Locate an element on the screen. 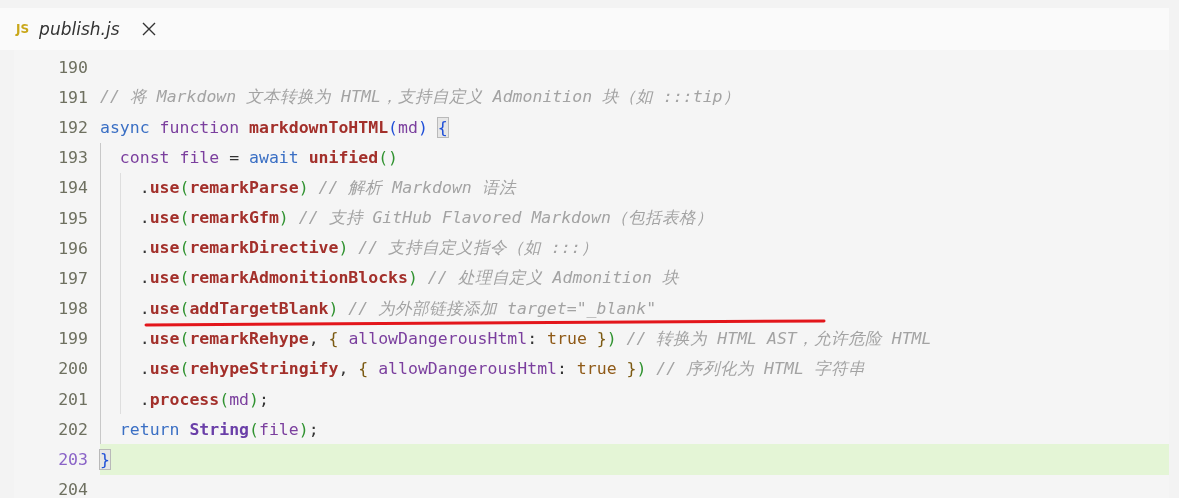  line-number: 202 is located at coordinates (73, 429).